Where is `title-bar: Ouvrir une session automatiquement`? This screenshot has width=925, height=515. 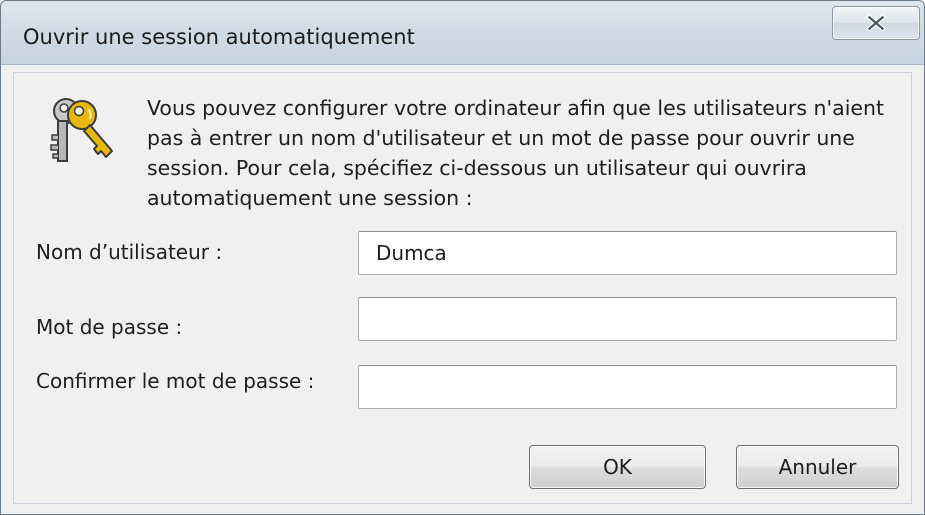 title-bar: Ouvrir une session automatiquement is located at coordinates (462, 33).